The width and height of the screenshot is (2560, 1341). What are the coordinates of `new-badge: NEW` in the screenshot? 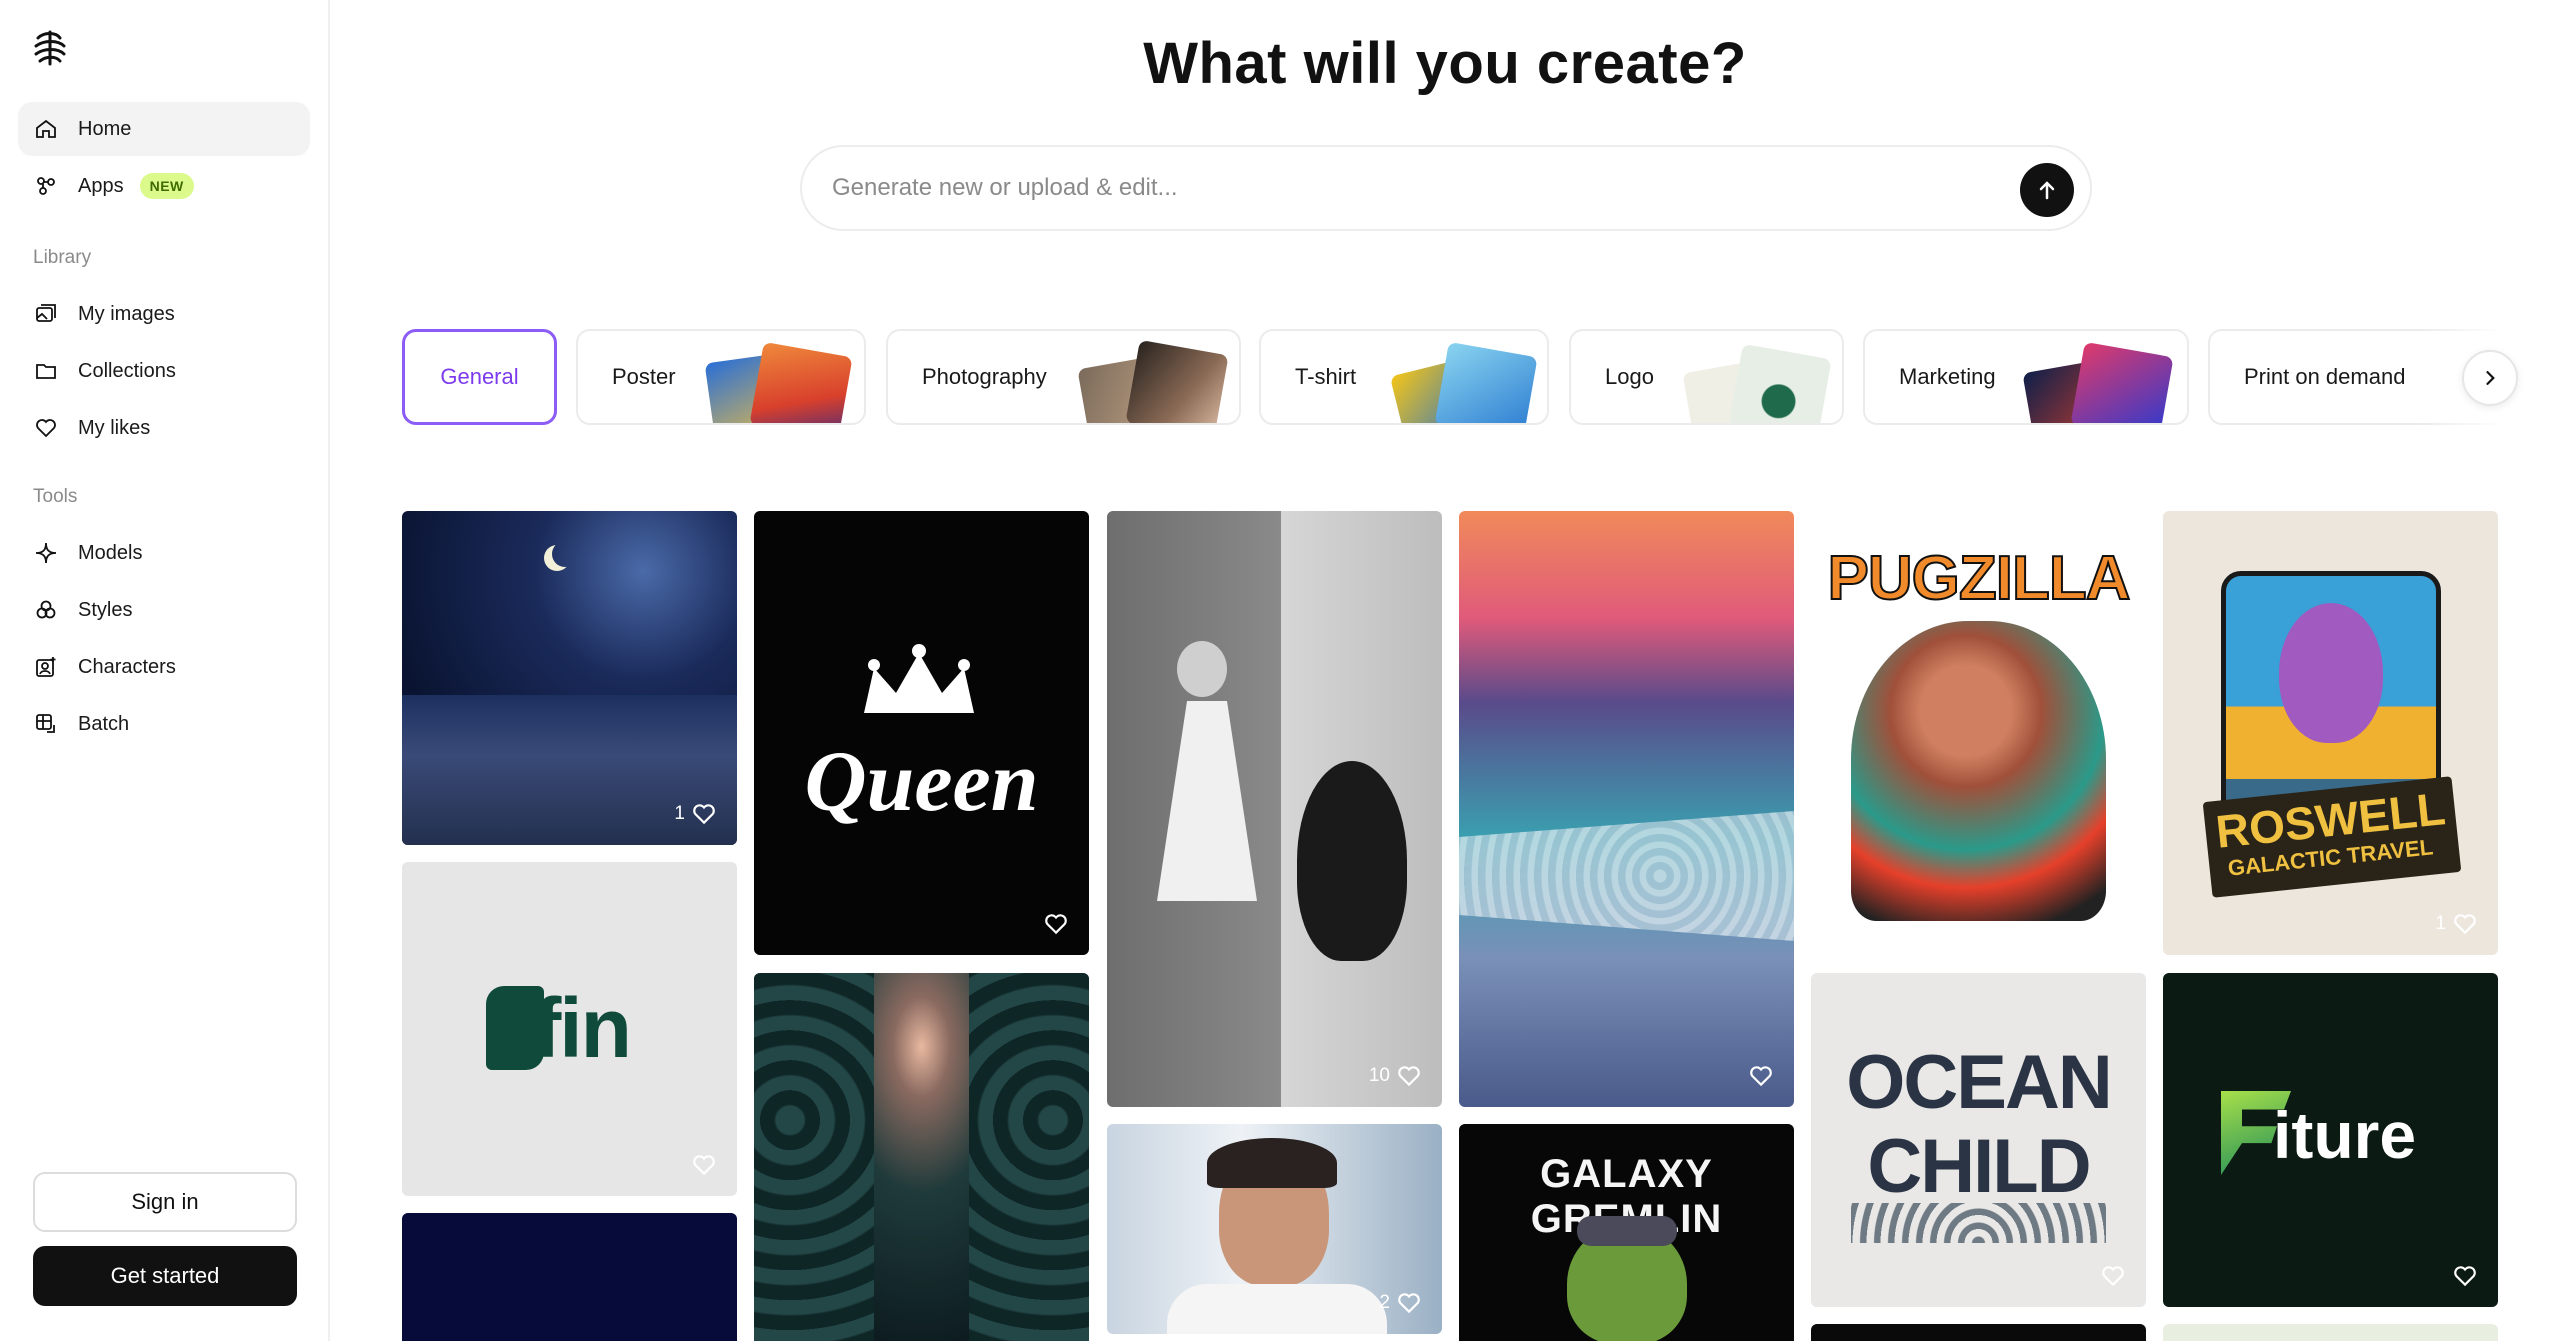 It's located at (166, 186).